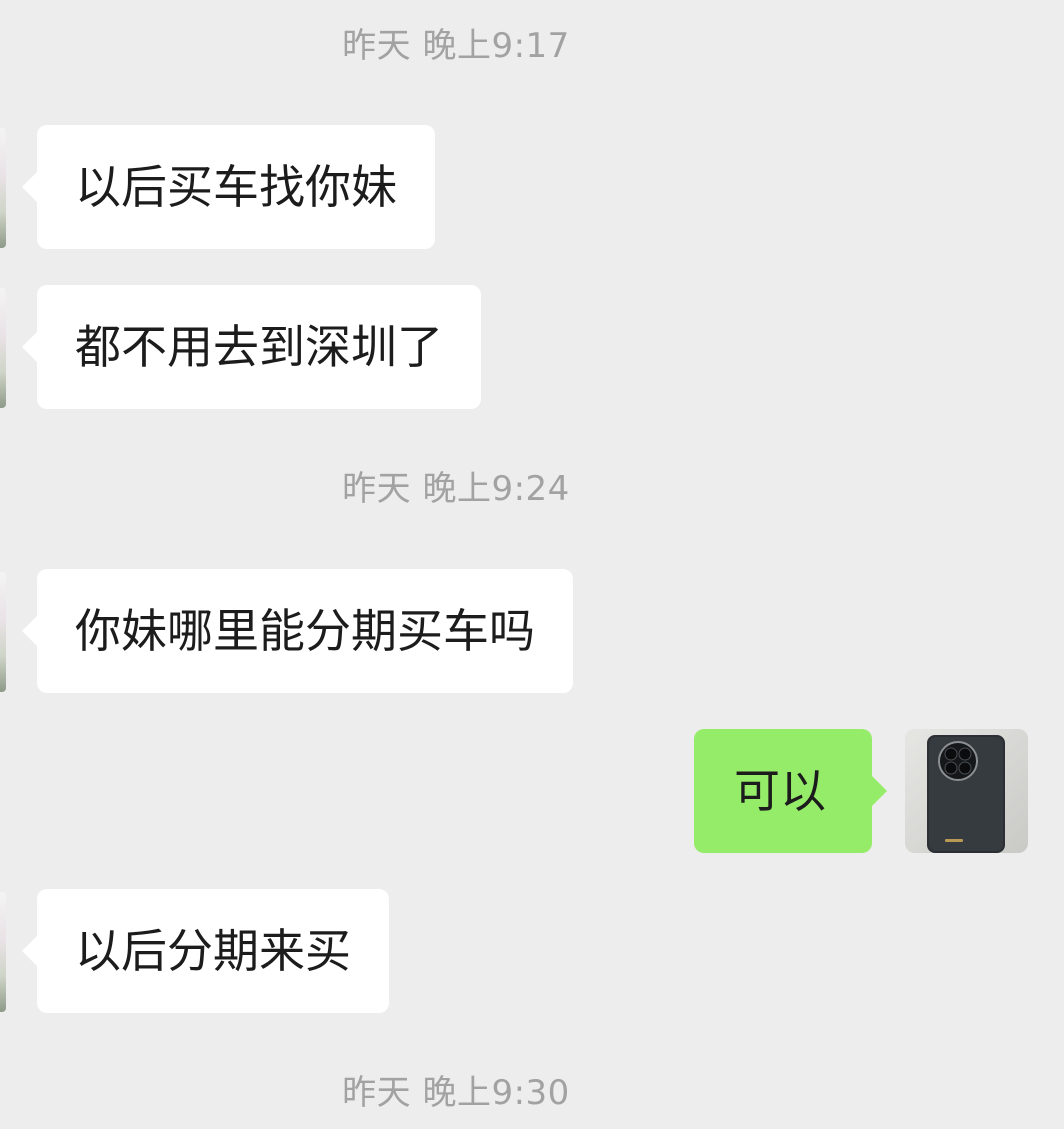 The image size is (1064, 1129). I want to click on outgoing-message-bubble: 可以, so click(790, 791).